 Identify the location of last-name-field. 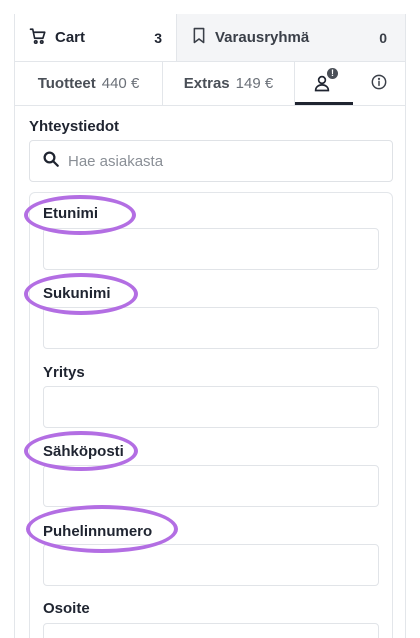
(211, 328).